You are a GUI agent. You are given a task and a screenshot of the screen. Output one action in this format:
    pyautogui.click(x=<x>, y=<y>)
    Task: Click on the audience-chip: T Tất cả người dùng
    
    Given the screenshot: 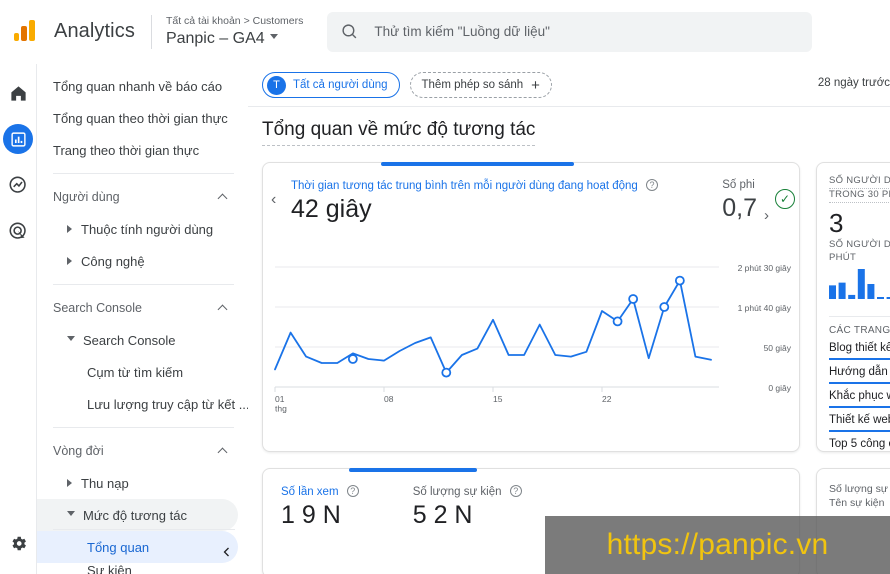 What is the action you would take?
    pyautogui.click(x=331, y=85)
    